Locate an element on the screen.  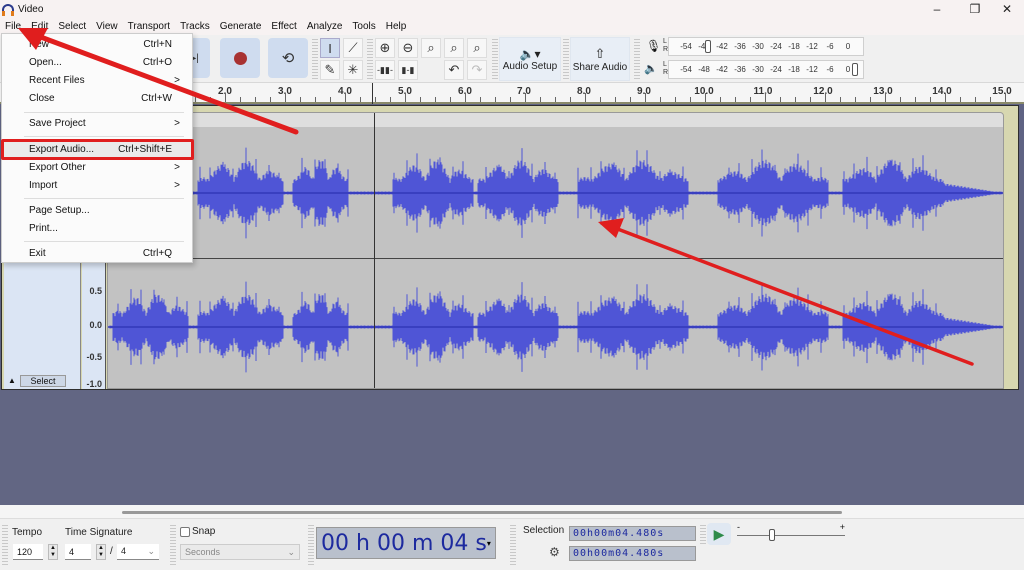
play-at-speed-button: ▶ is located at coordinates (719, 534).